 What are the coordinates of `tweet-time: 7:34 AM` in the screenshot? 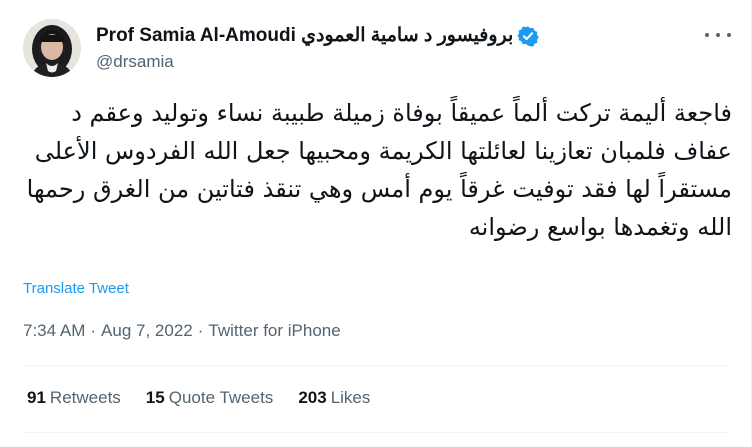 It's located at (54, 330).